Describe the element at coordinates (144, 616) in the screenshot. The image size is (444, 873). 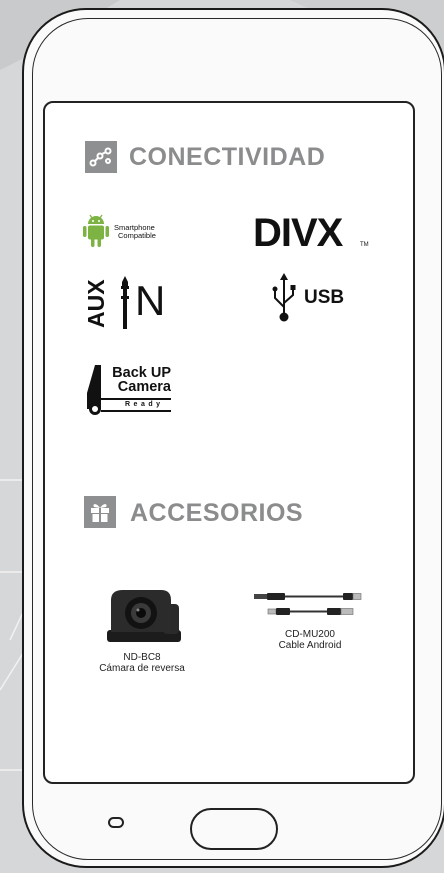
I see `rear-camera-image` at that location.